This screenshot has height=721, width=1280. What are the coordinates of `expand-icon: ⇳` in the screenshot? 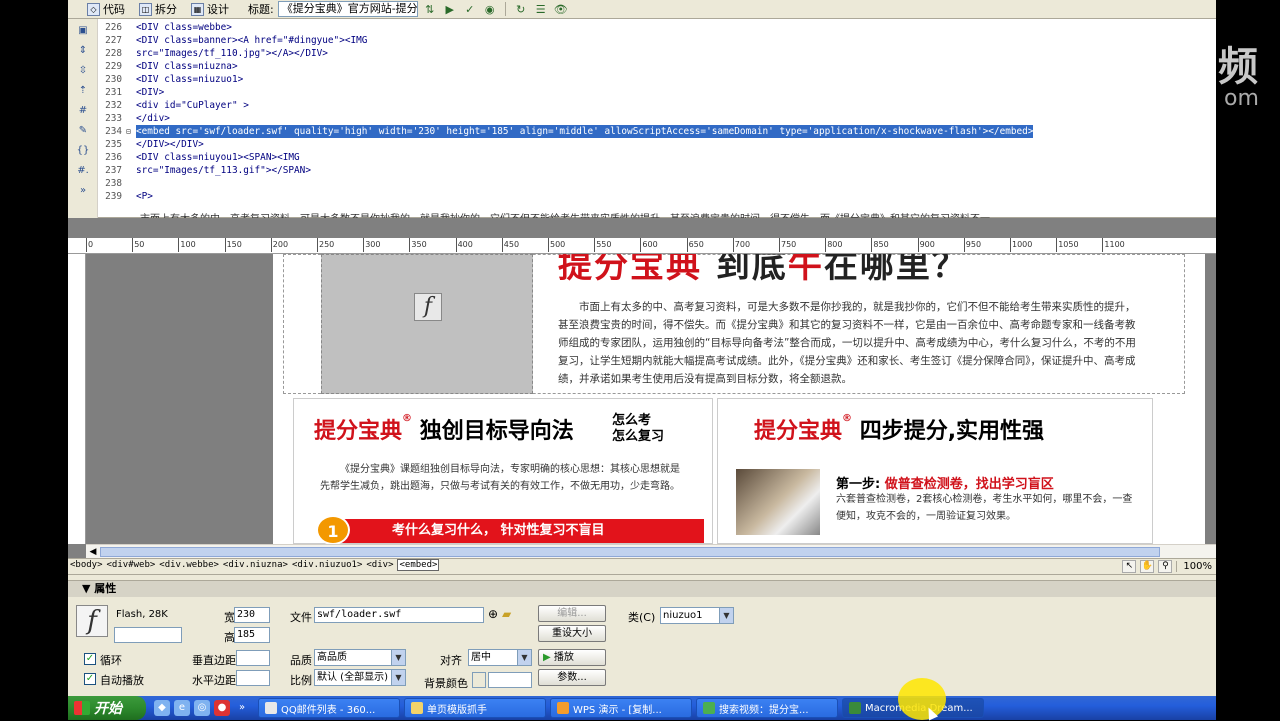 It's located at (83, 72).